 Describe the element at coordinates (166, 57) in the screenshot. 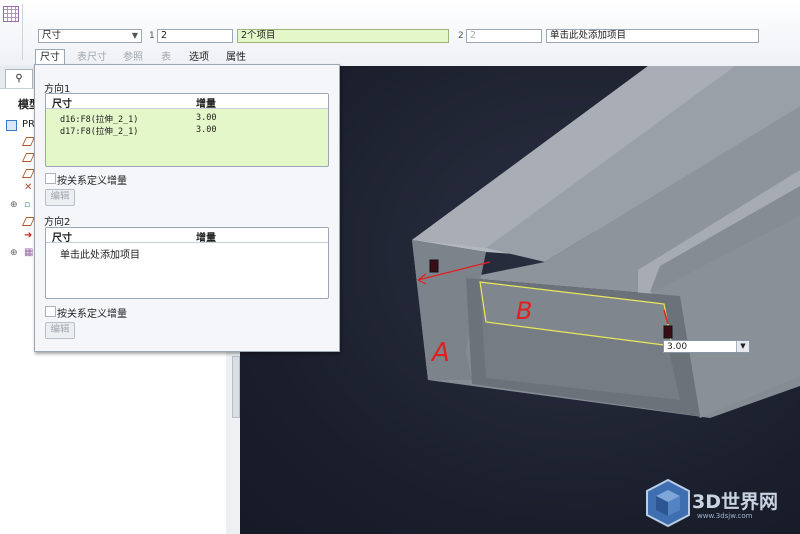

I see `tab-tables: 表` at that location.